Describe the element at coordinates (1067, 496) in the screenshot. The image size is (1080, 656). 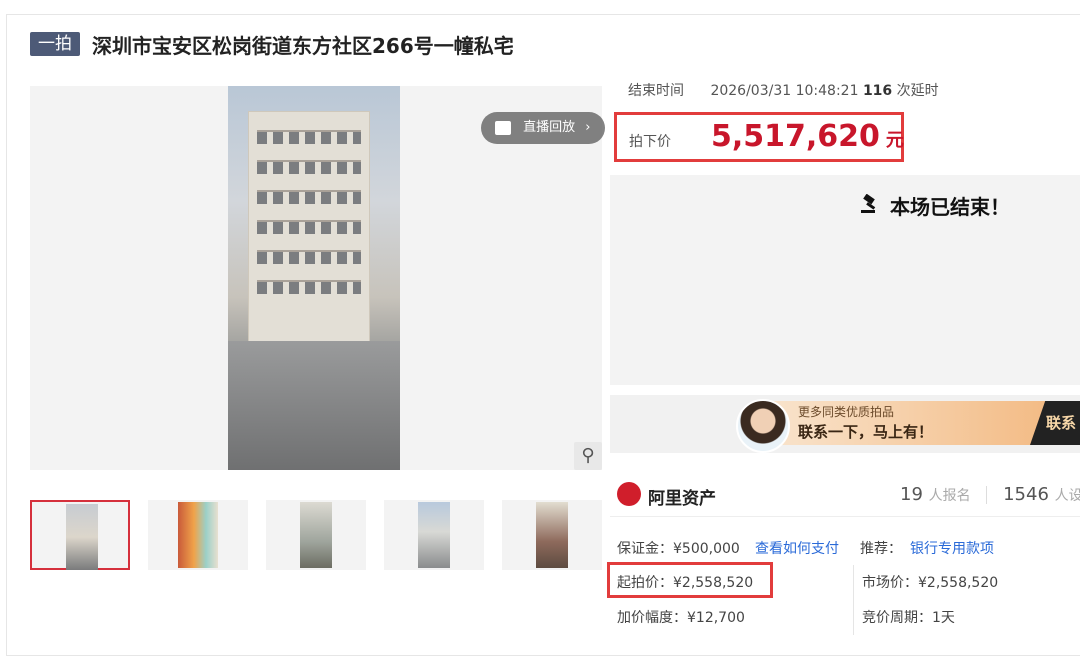
I see `reminder-label: 人设` at that location.